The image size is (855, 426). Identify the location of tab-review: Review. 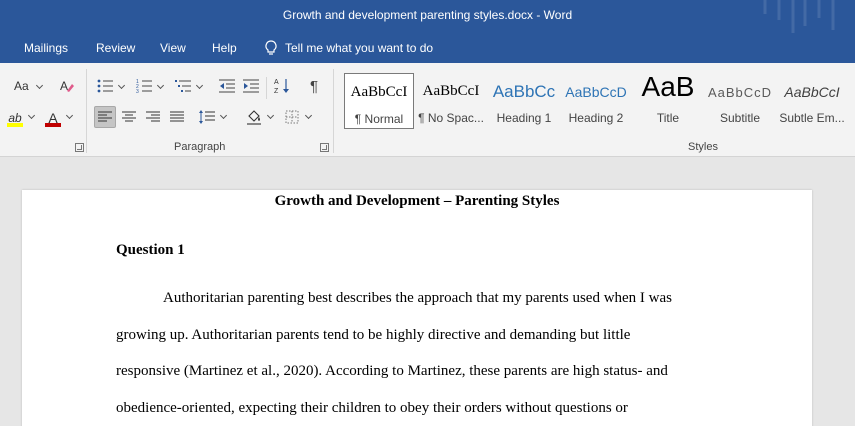
(115, 48).